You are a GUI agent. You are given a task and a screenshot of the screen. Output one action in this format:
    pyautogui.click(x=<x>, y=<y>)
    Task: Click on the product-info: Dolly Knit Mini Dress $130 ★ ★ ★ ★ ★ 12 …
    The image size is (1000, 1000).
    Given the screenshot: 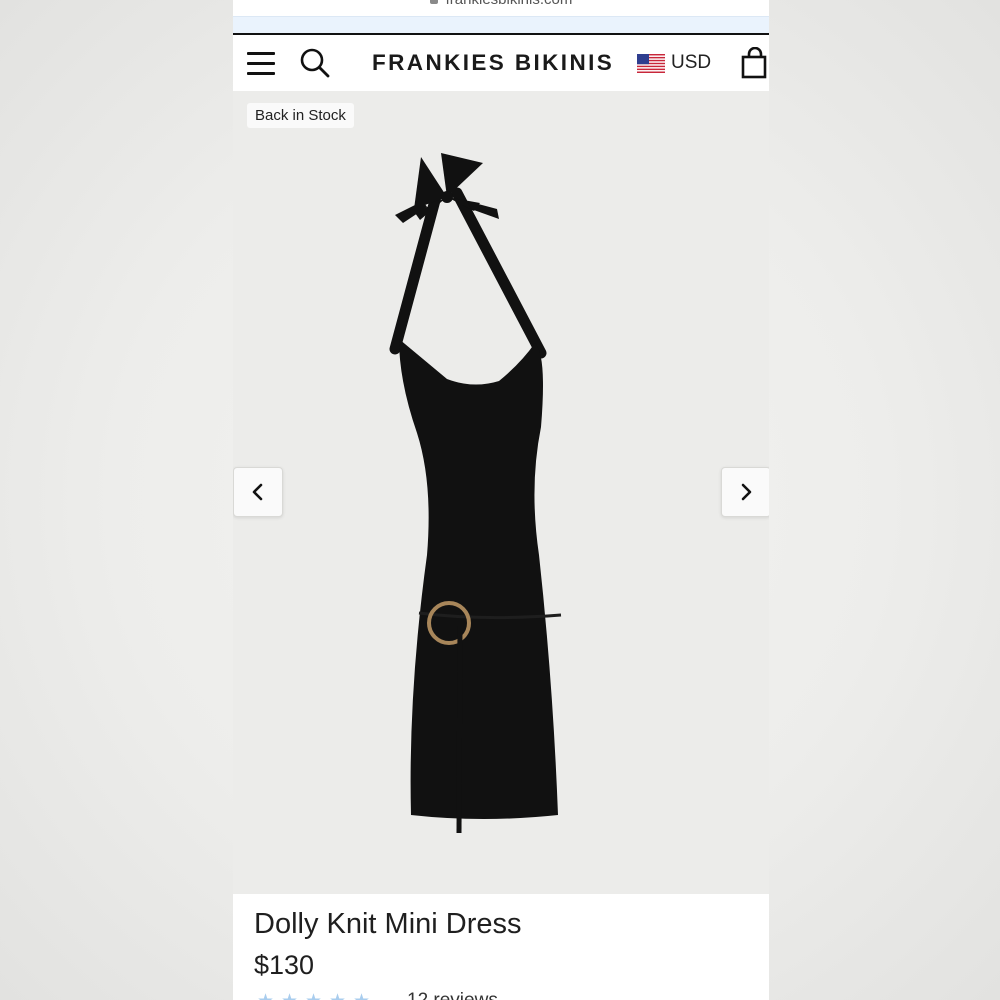 What is the action you would take?
    pyautogui.click(x=501, y=947)
    